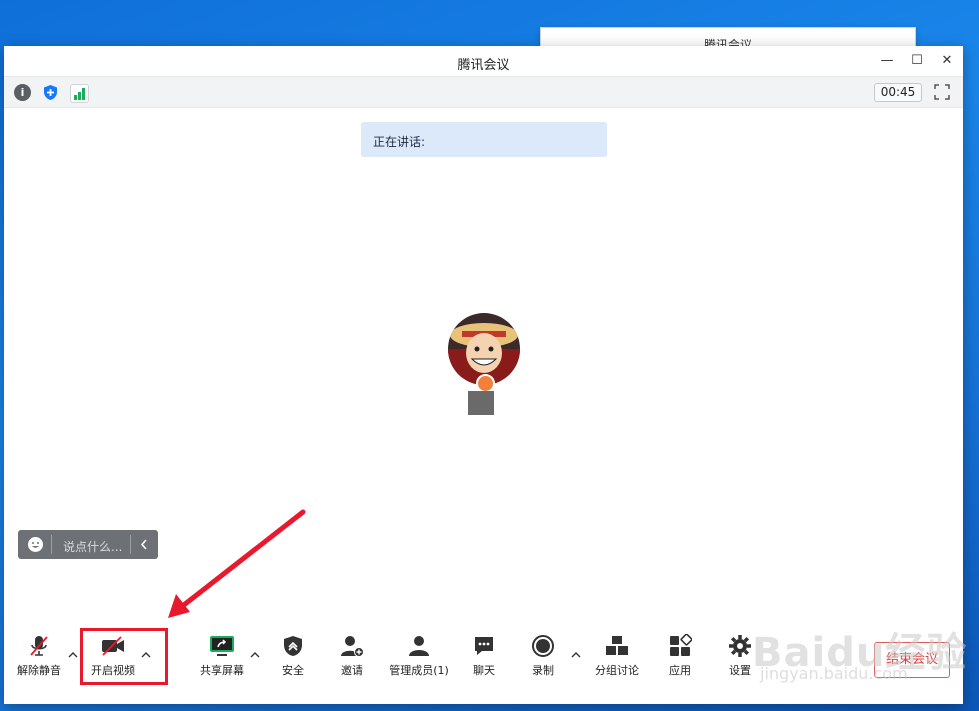  Describe the element at coordinates (862, 655) in the screenshot. I see `baidu-watermark: Baidu经验 jingyan.baidu.com` at that location.